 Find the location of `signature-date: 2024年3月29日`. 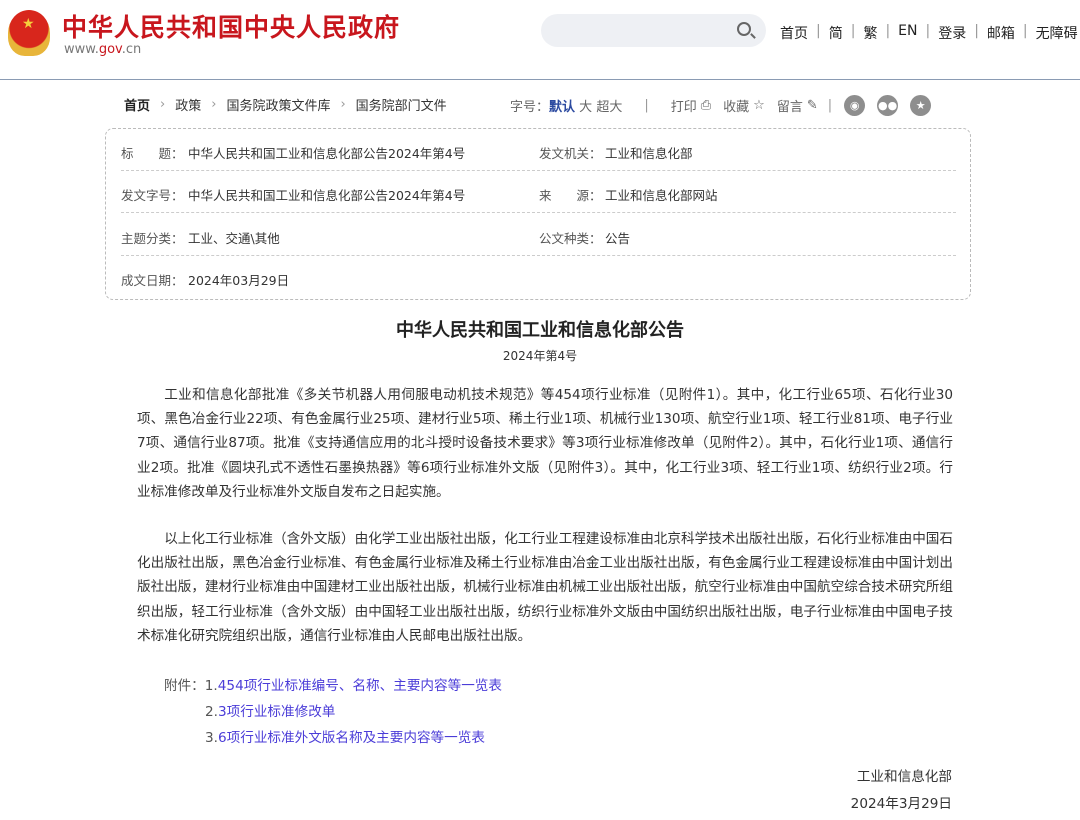

signature-date: 2024年3月29日 is located at coordinates (901, 804).